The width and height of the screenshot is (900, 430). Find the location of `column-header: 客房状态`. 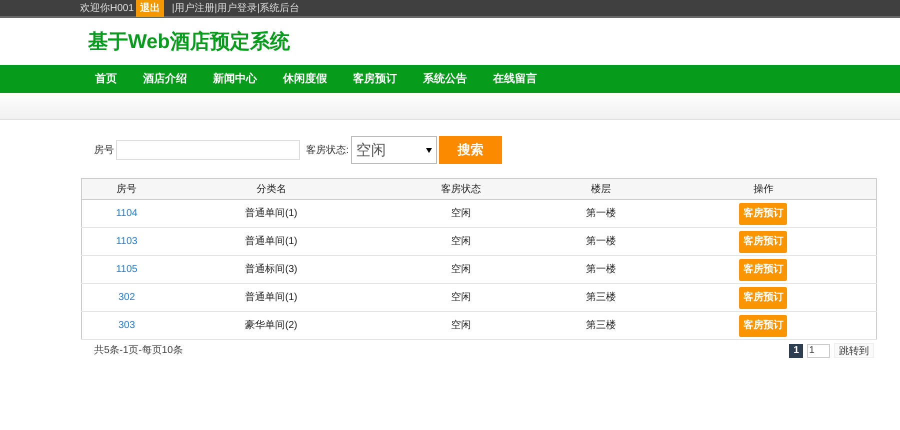

column-header: 客房状态 is located at coordinates (461, 189).